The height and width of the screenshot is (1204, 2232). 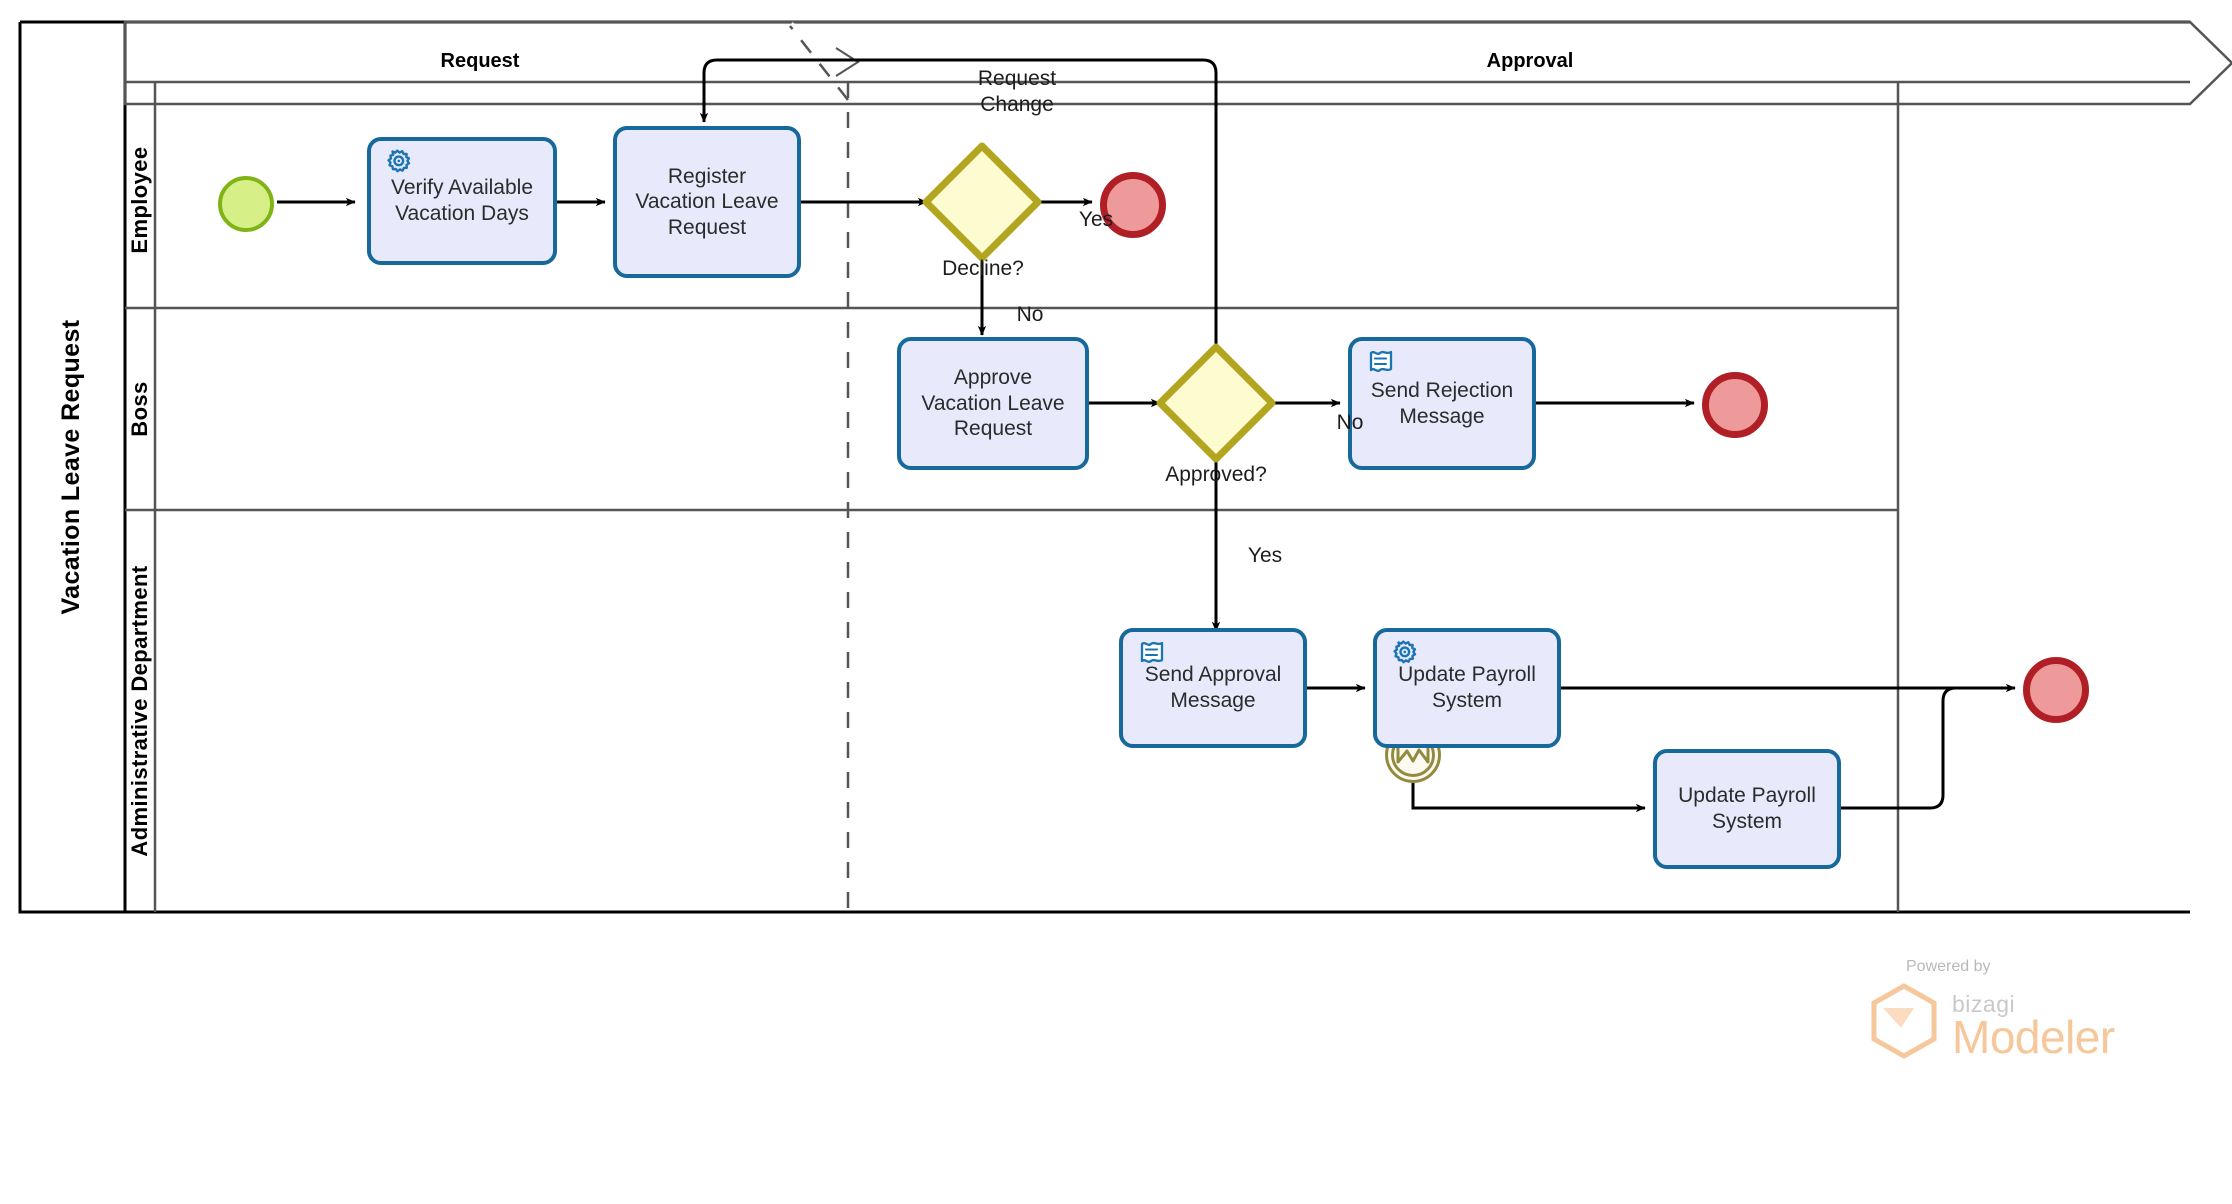 What do you see at coordinates (1530, 61) in the screenshot?
I see `phase-label-approval: Approval` at bounding box center [1530, 61].